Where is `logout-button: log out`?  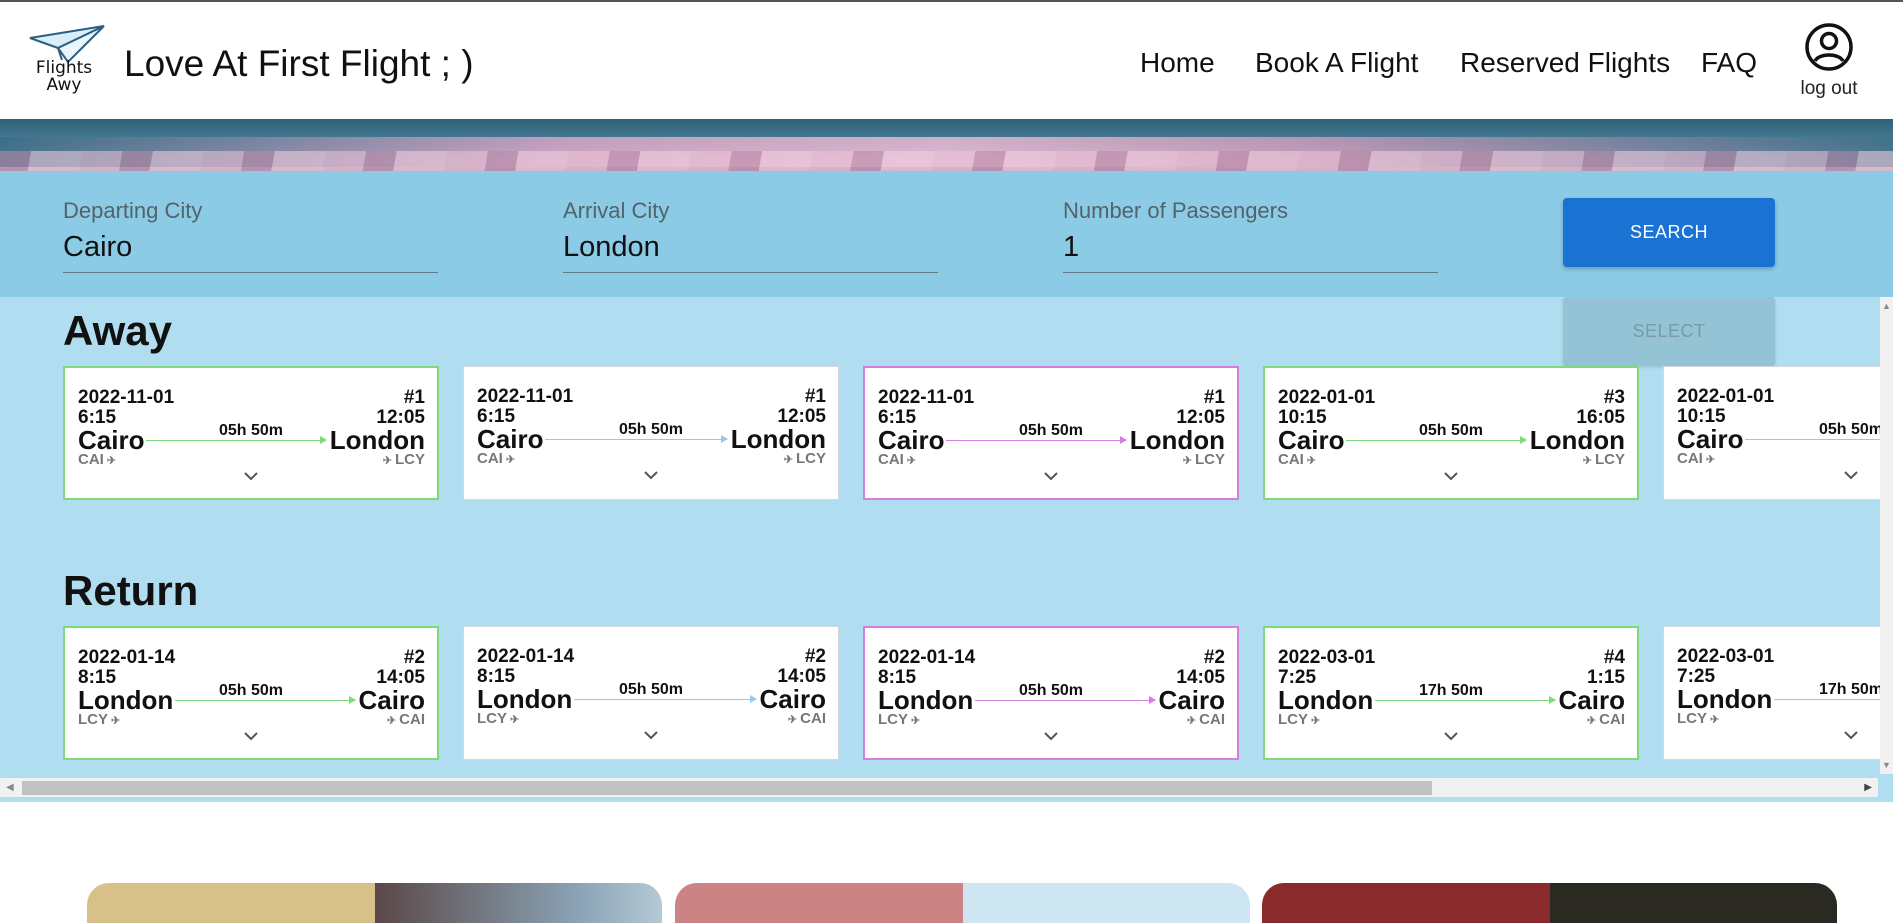 logout-button: log out is located at coordinates (1829, 62).